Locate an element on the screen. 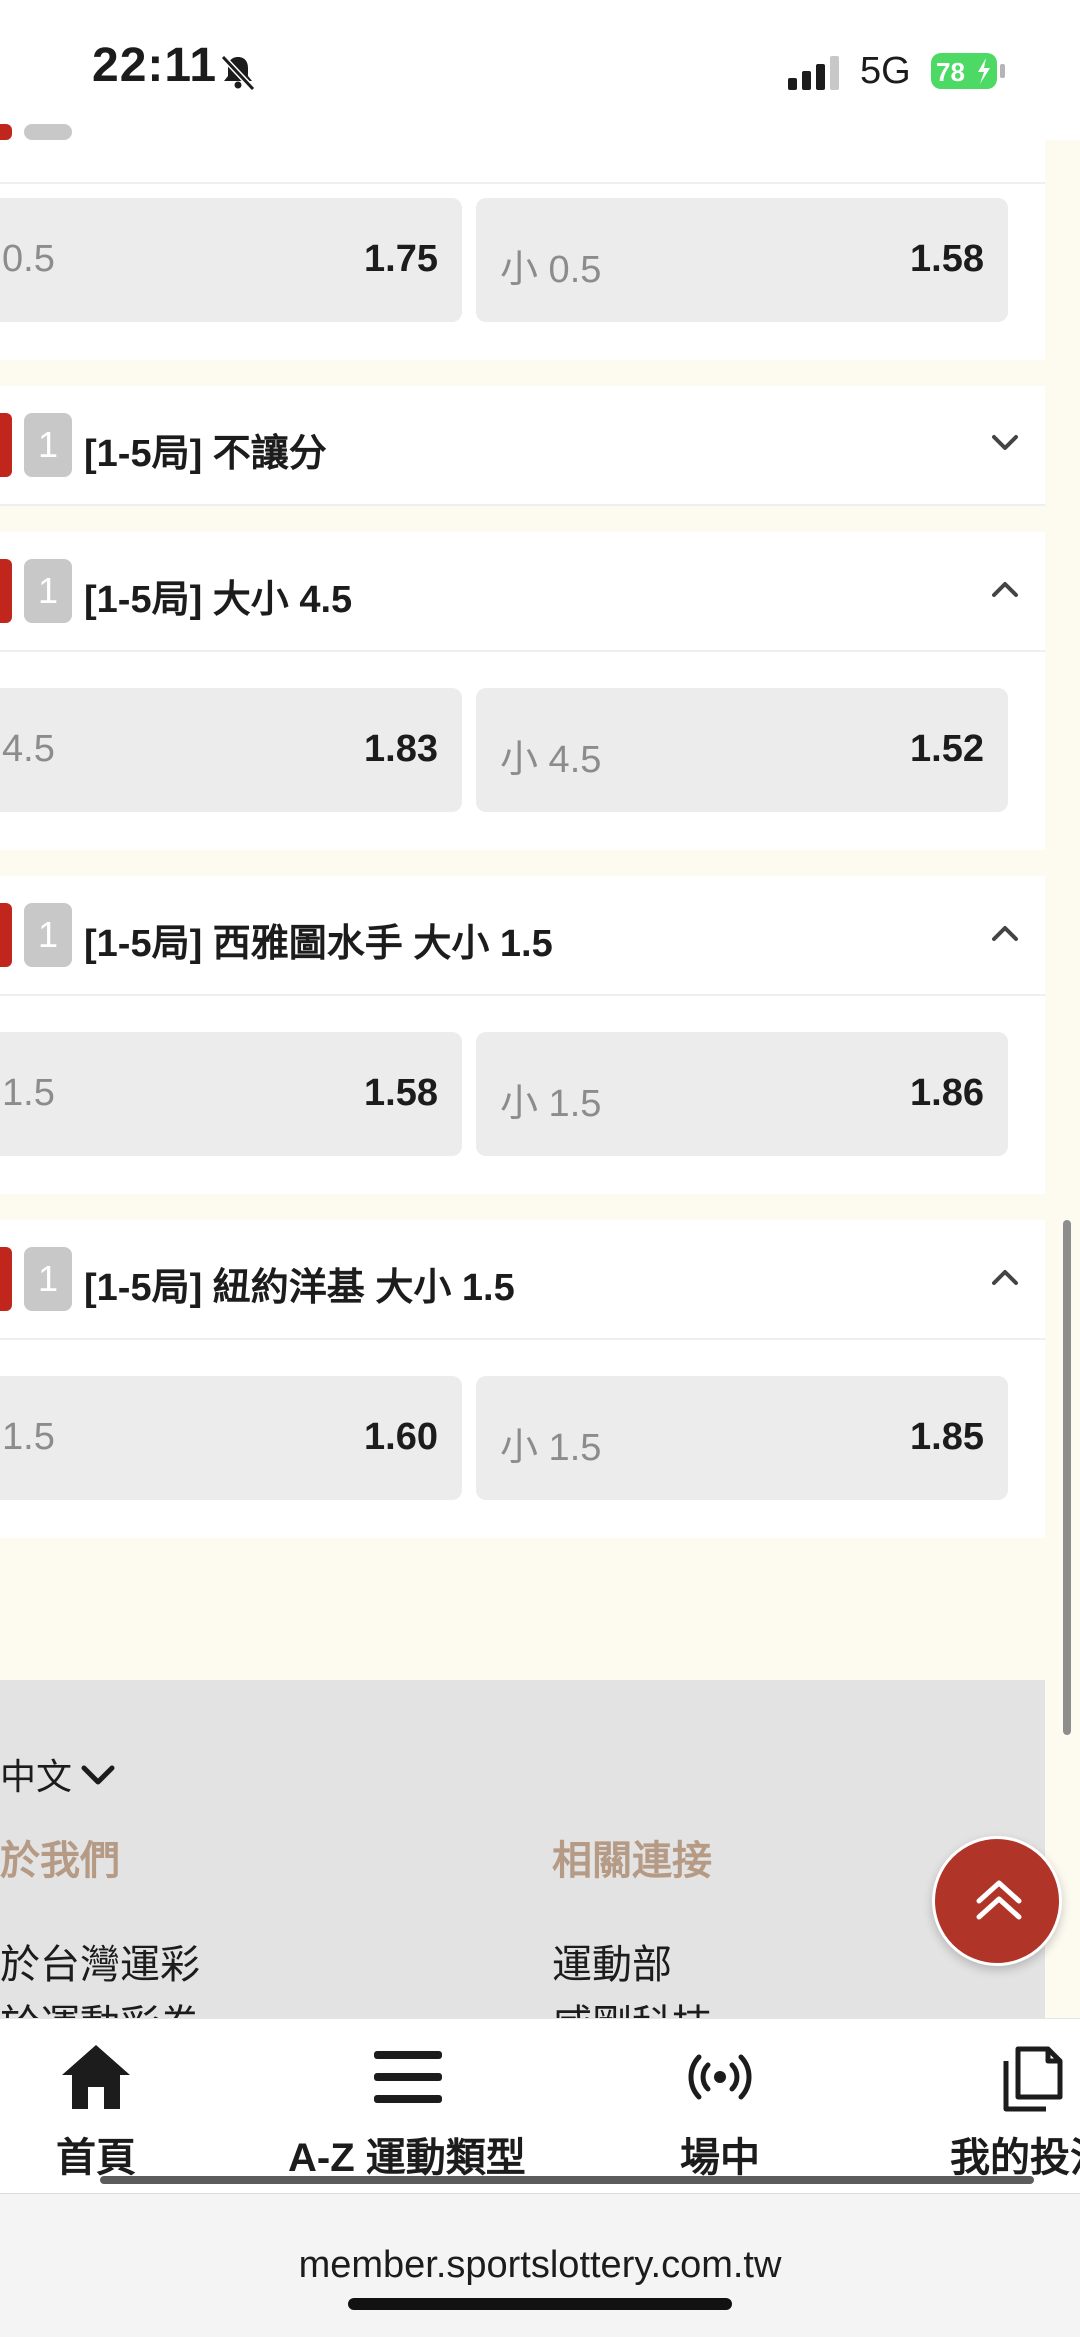  market-header: 1 [1-5局] 大小 4.5 is located at coordinates (522, 592).